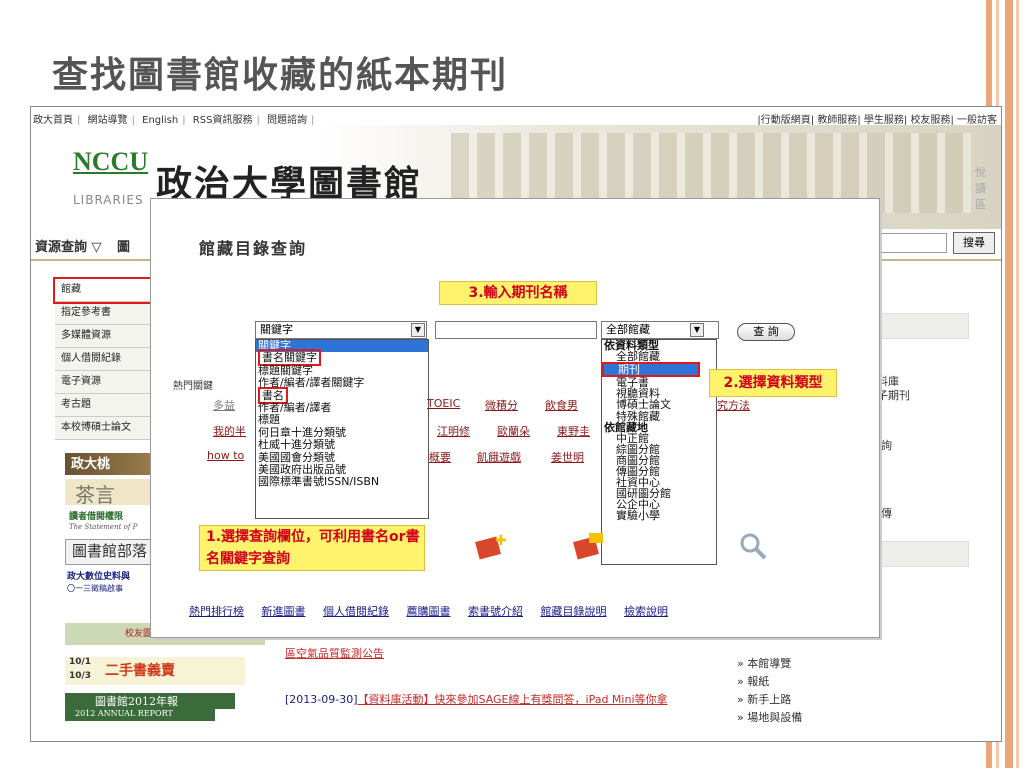 Image resolution: width=1024 pixels, height=768 pixels. What do you see at coordinates (123, 245) in the screenshot?
I see `nav-item-partial: 圖` at bounding box center [123, 245].